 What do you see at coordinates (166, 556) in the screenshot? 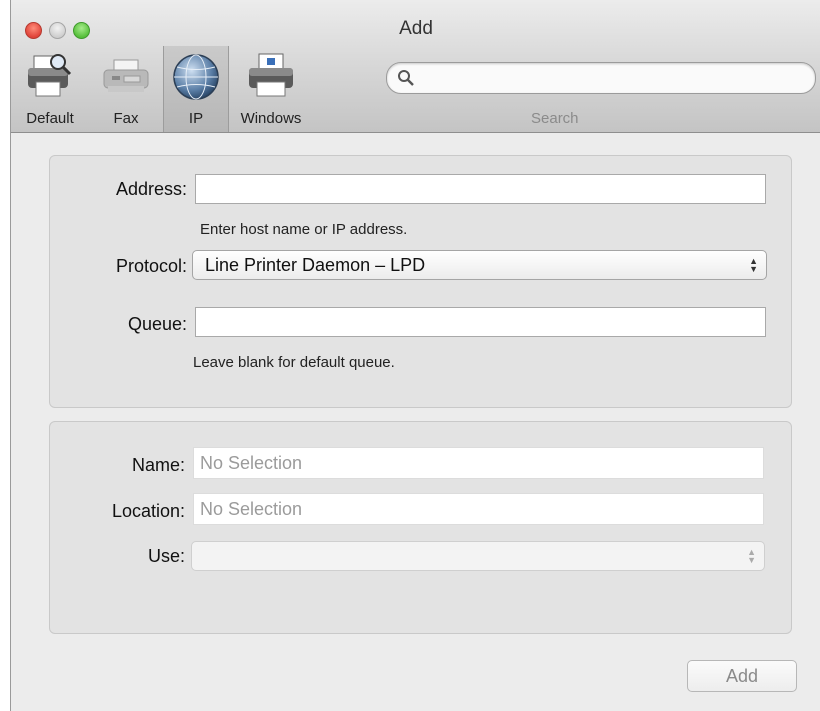
I see `use-label: Use:` at bounding box center [166, 556].